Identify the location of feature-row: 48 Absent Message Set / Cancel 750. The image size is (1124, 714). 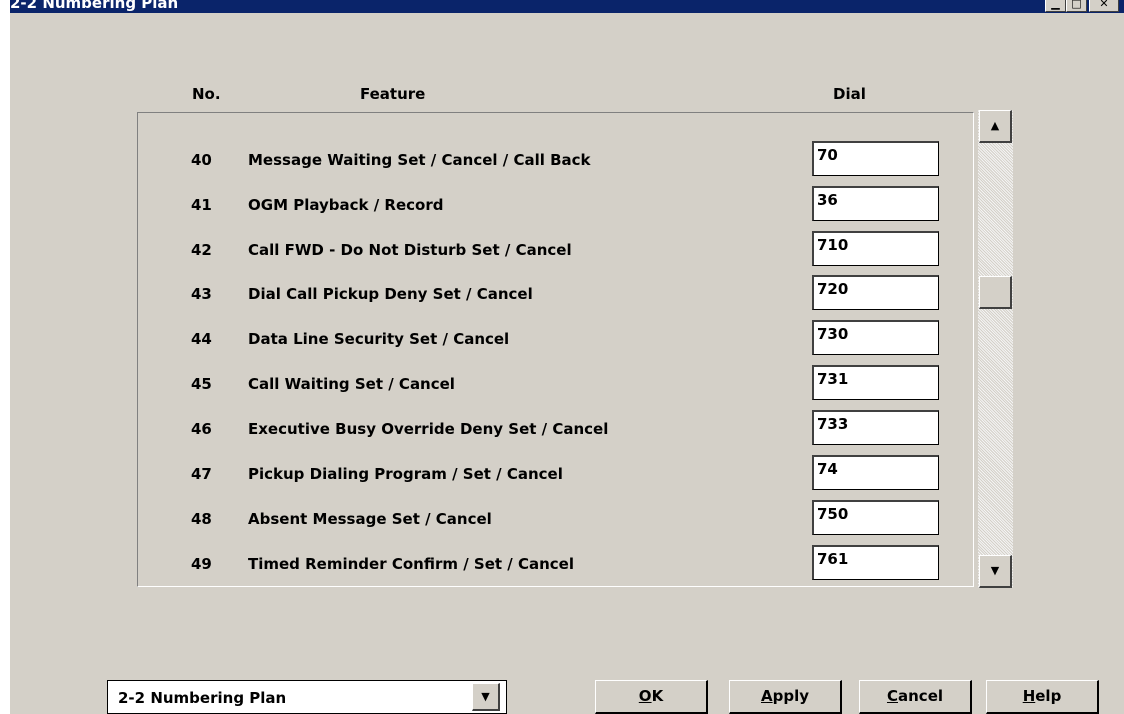
(555, 518).